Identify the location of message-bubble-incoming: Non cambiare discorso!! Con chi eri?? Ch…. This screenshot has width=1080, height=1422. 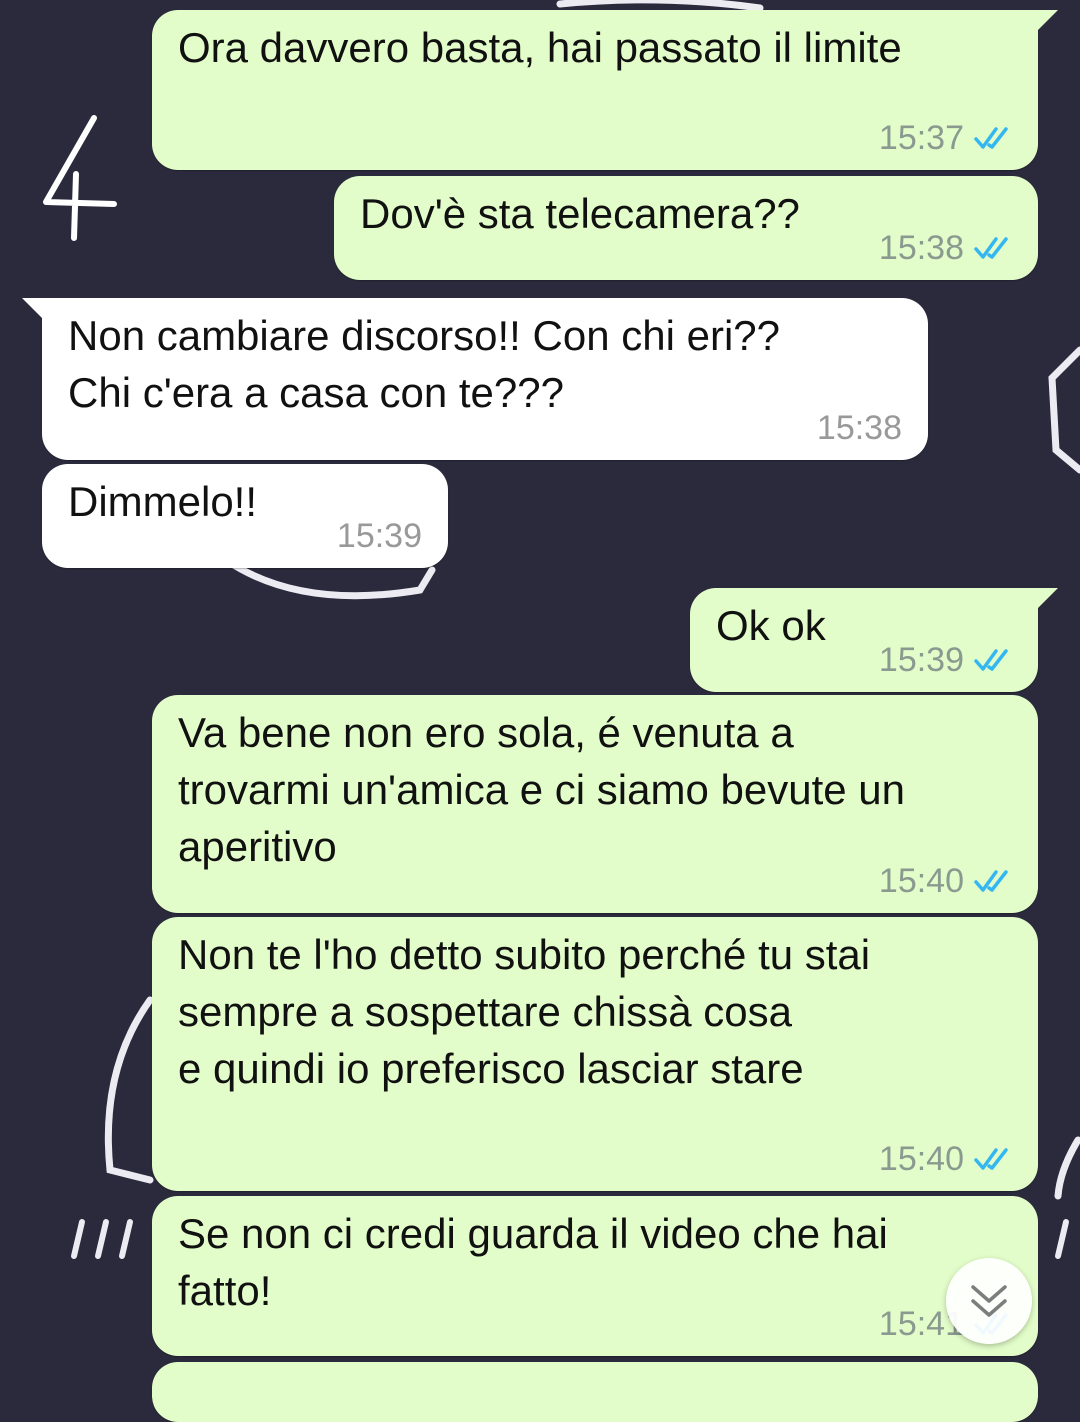
(475, 379).